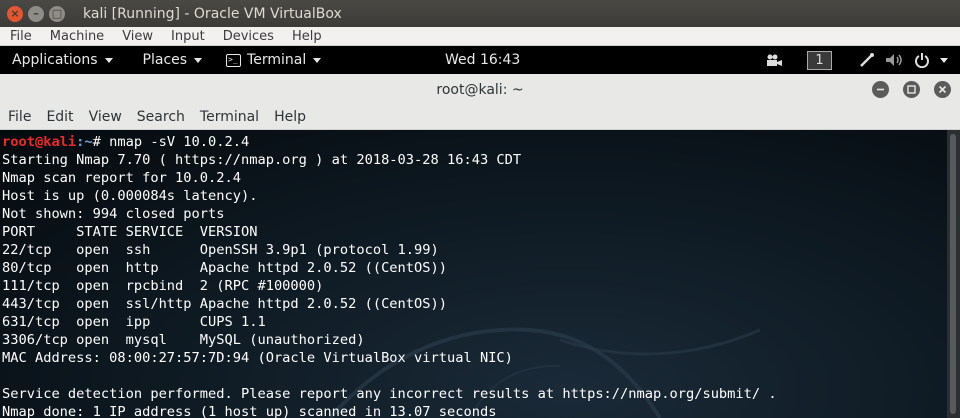 The width and height of the screenshot is (960, 418). Describe the element at coordinates (105, 117) in the screenshot. I see `terminal-menu-view: View` at that location.